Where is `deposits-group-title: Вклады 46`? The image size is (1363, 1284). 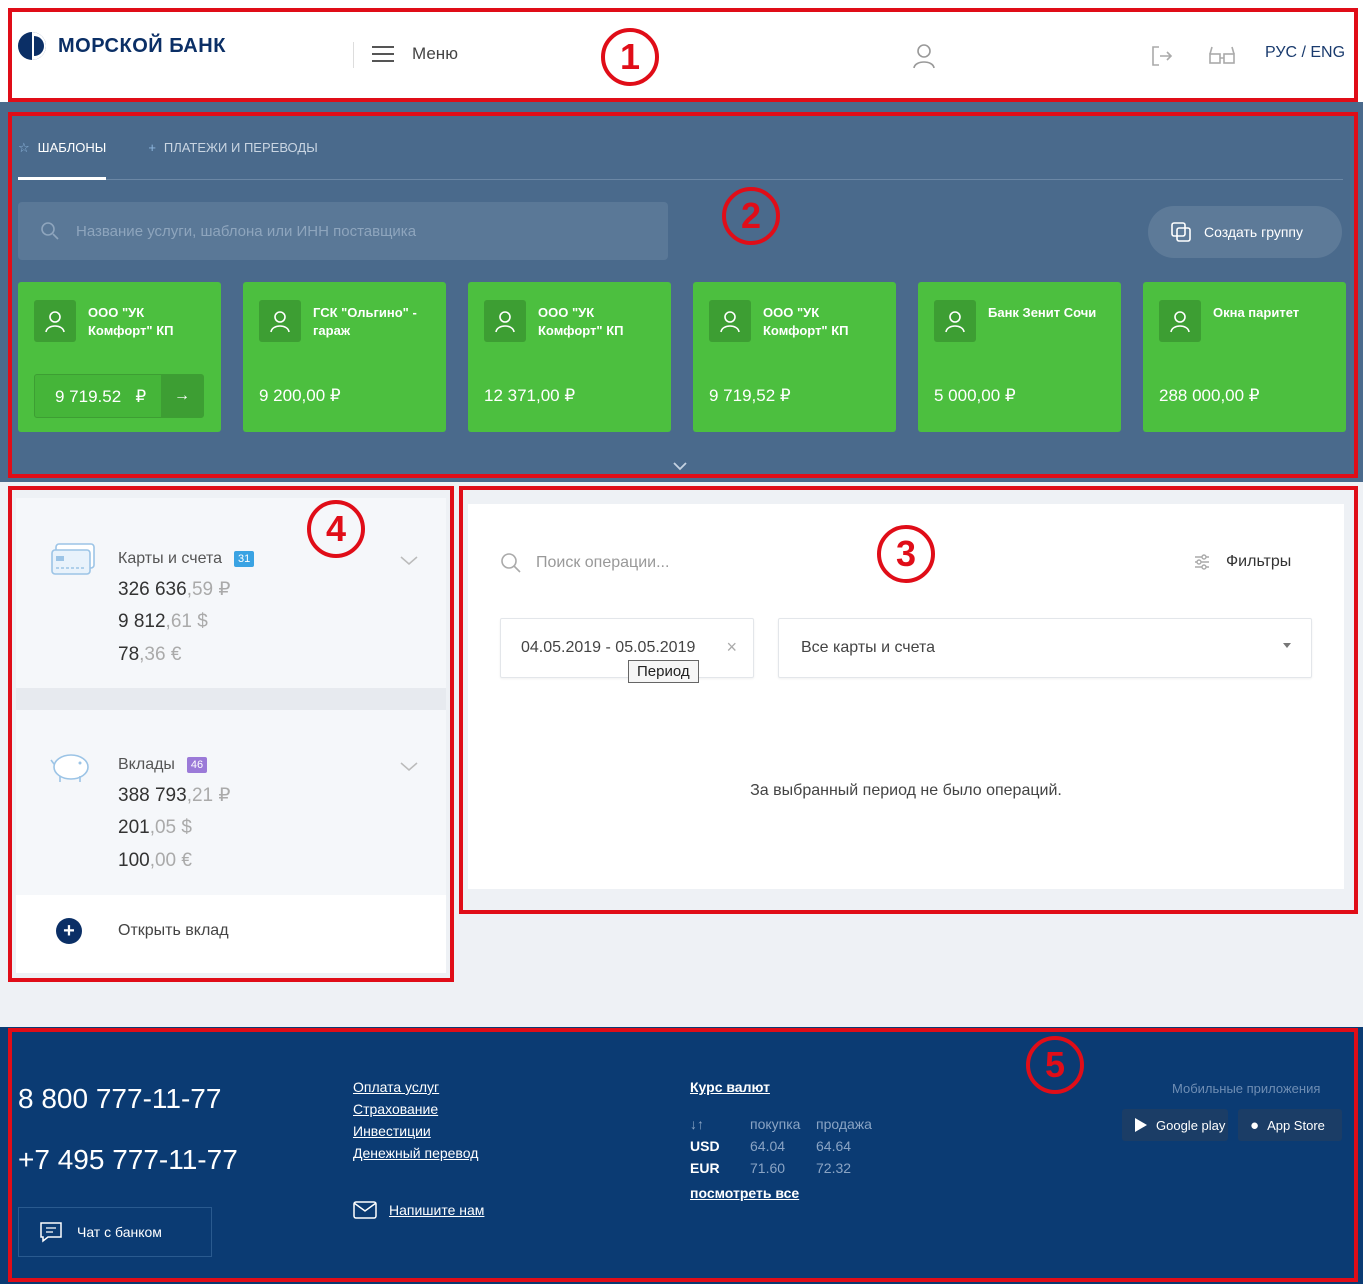
deposits-group-title: Вклады 46 is located at coordinates (163, 765).